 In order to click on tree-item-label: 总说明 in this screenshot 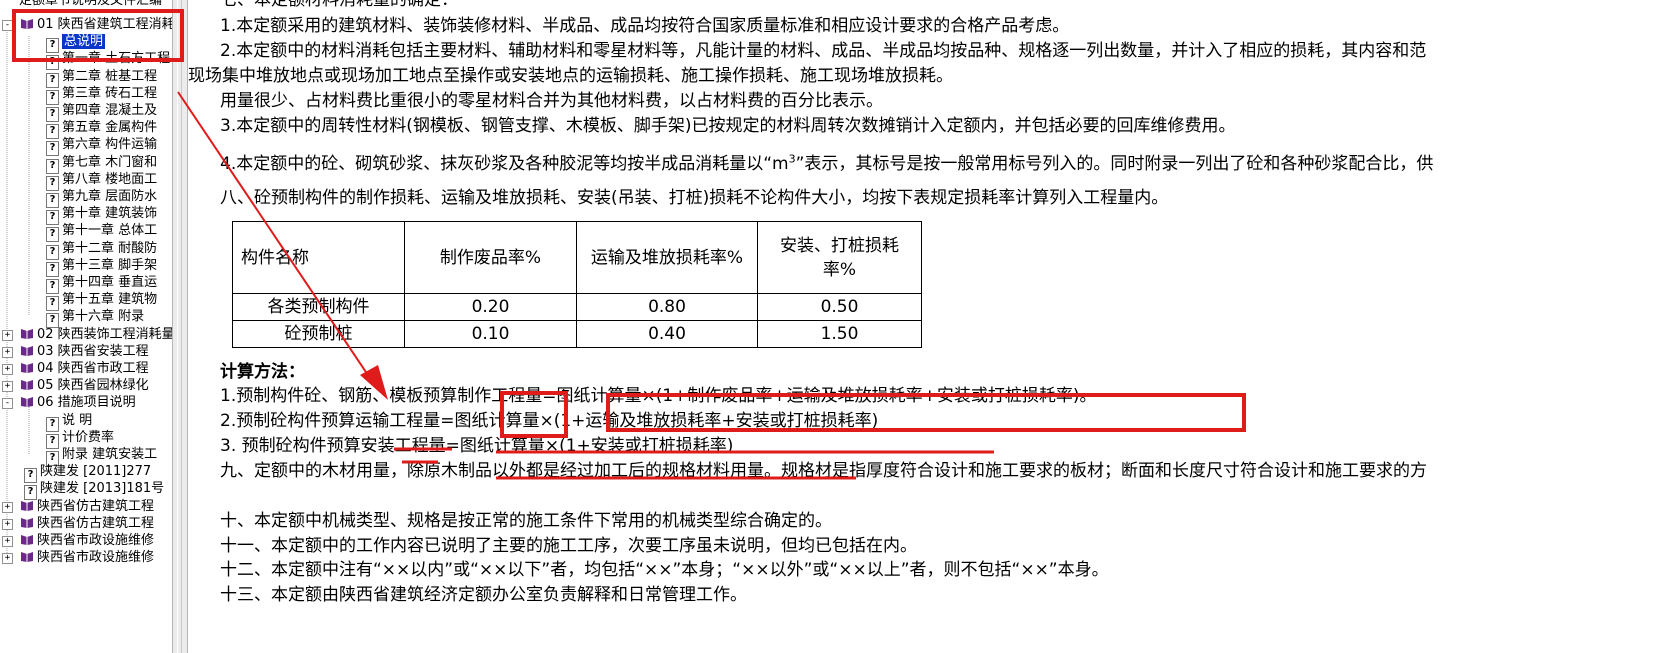, I will do `click(83, 42)`.